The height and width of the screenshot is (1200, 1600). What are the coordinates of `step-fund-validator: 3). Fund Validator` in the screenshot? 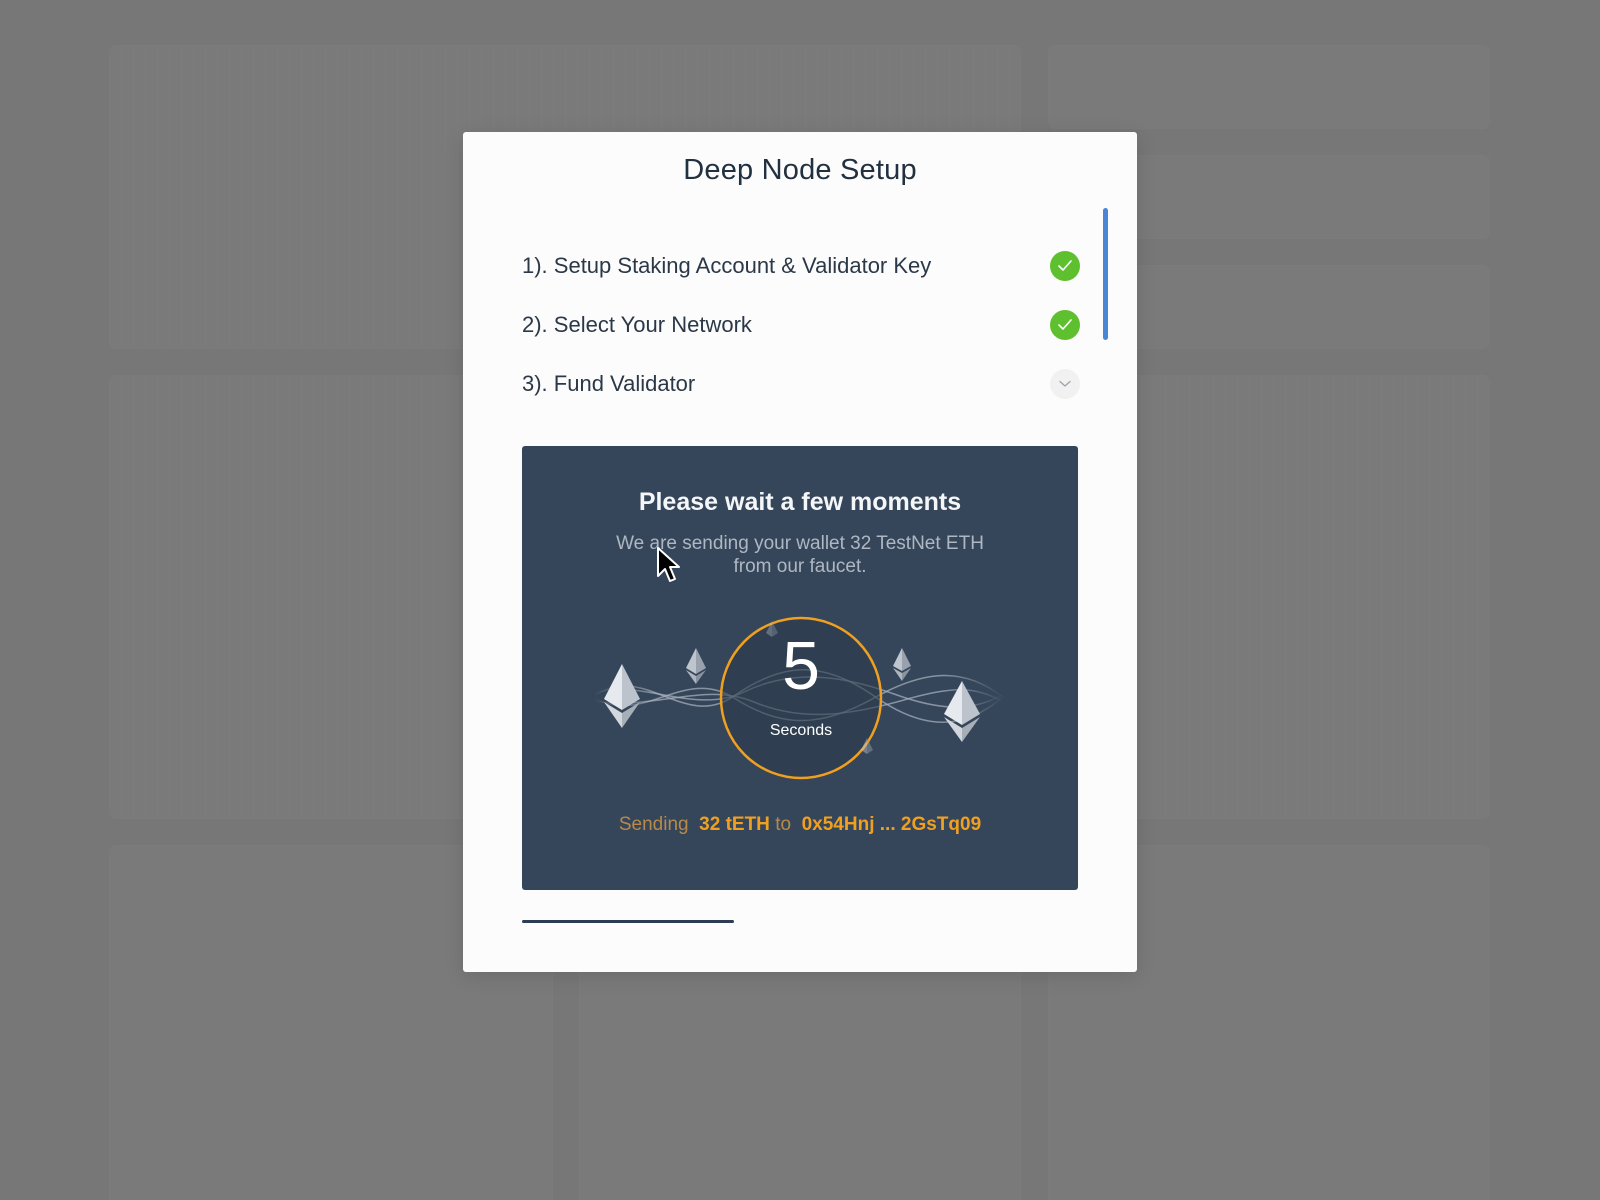 It's located at (801, 383).